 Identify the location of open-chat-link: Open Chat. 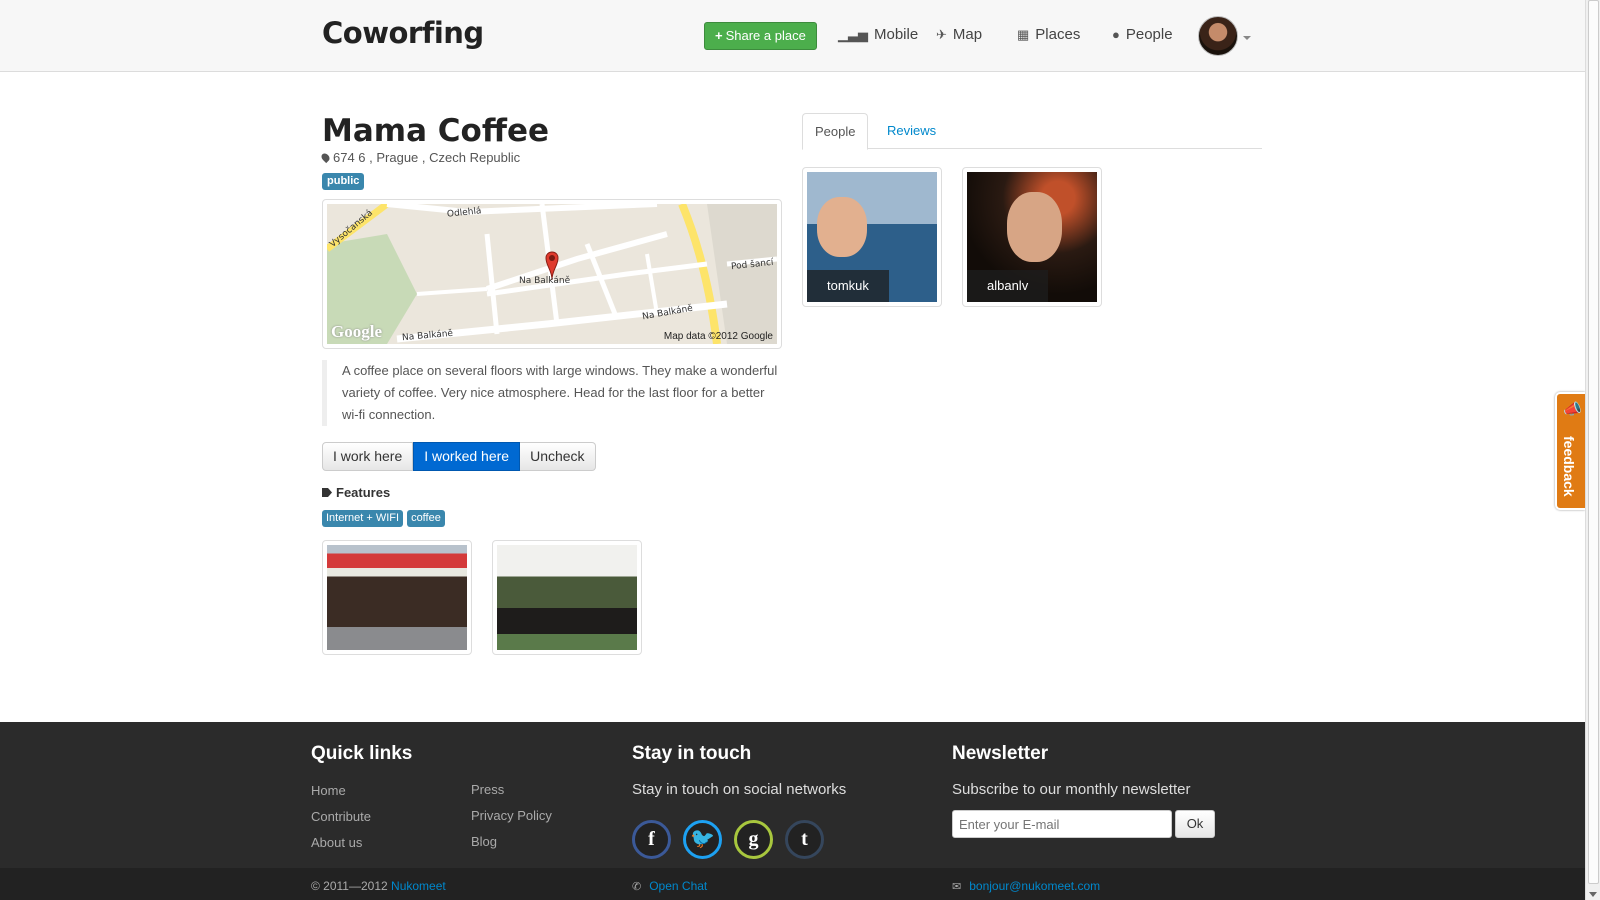
(678, 886).